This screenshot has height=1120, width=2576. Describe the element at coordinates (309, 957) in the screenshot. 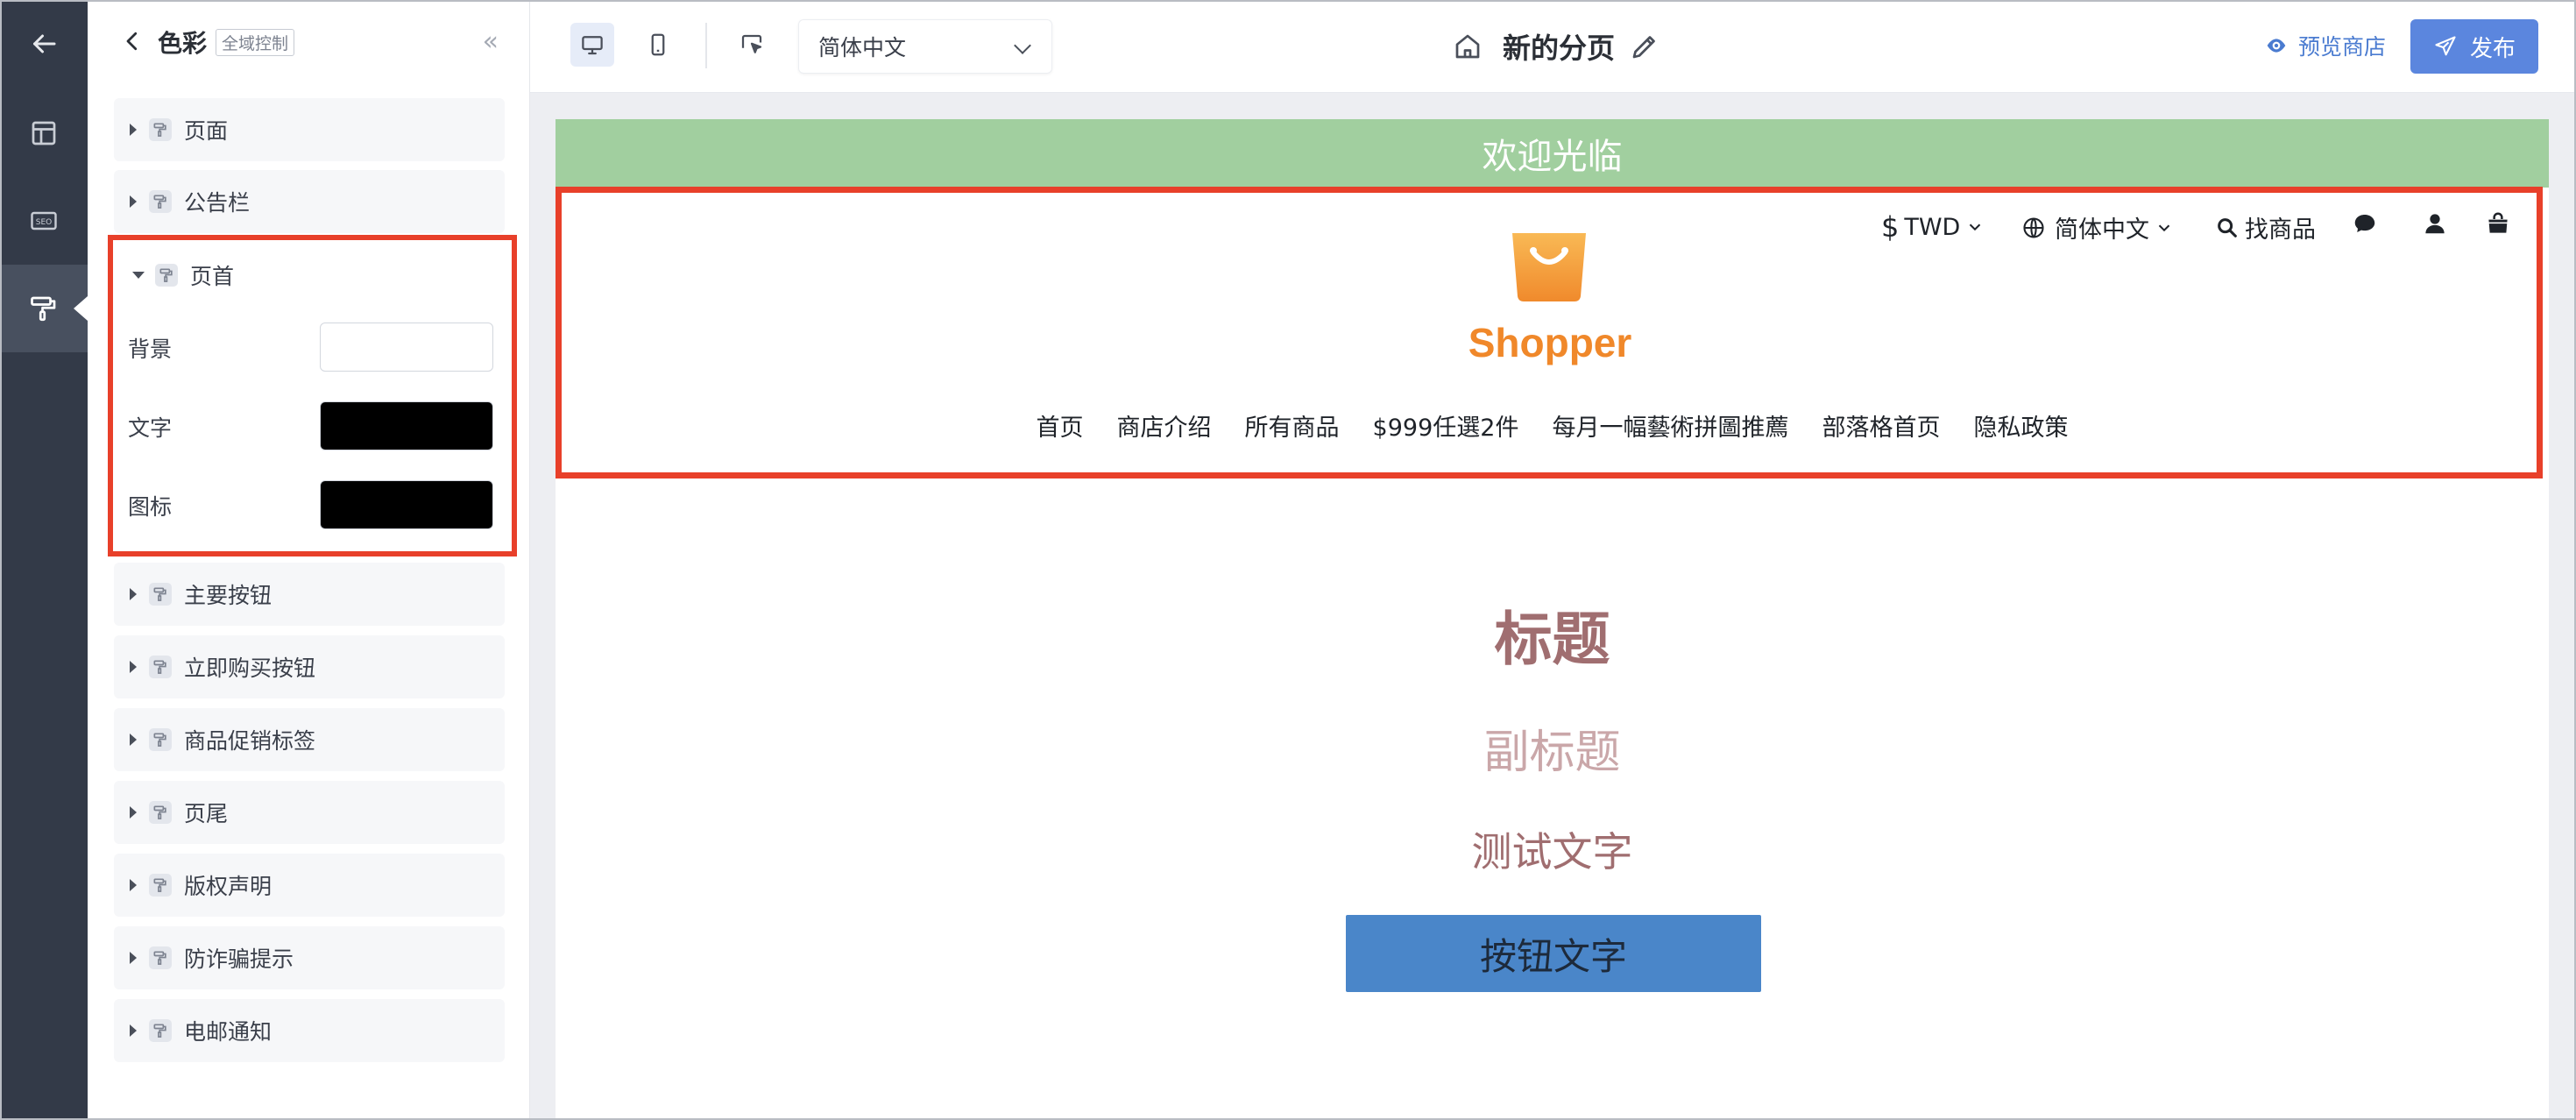

I see `section-fraud-warning: 防诈骗提示` at that location.